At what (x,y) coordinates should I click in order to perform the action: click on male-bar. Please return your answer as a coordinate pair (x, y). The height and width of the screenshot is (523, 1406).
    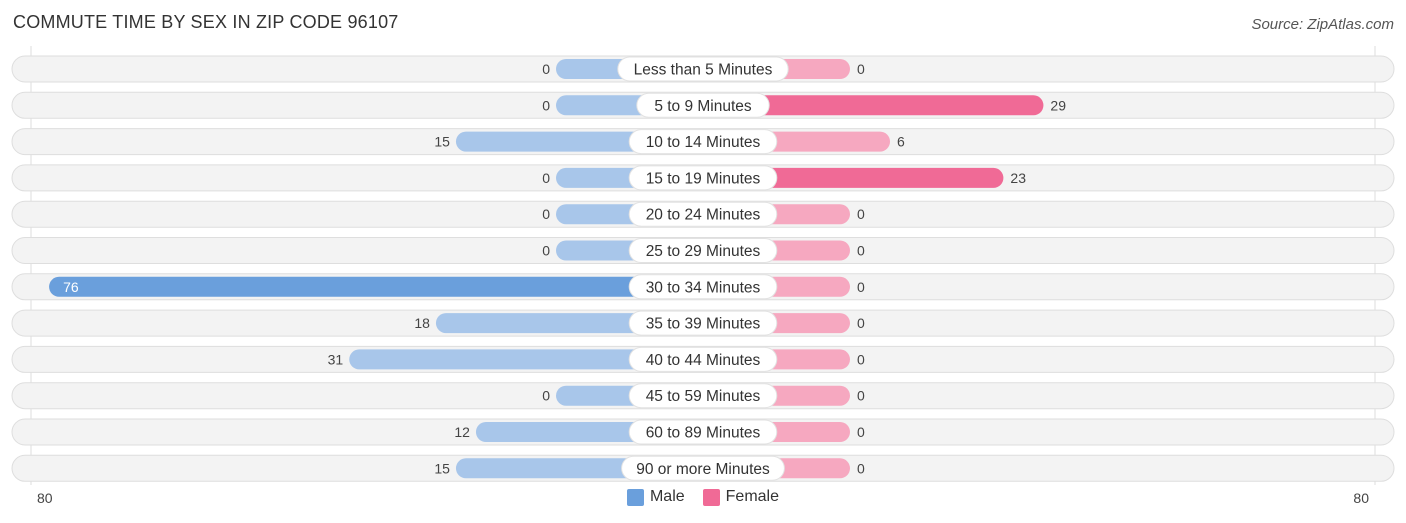
    Looking at the image, I should click on (376, 286).